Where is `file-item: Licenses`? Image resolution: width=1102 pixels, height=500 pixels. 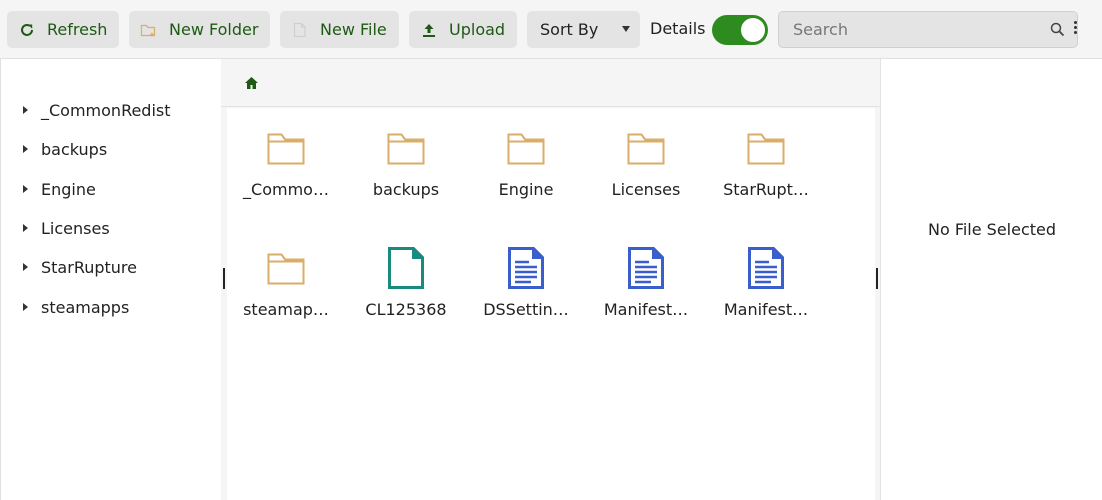
file-item: Licenses is located at coordinates (646, 158).